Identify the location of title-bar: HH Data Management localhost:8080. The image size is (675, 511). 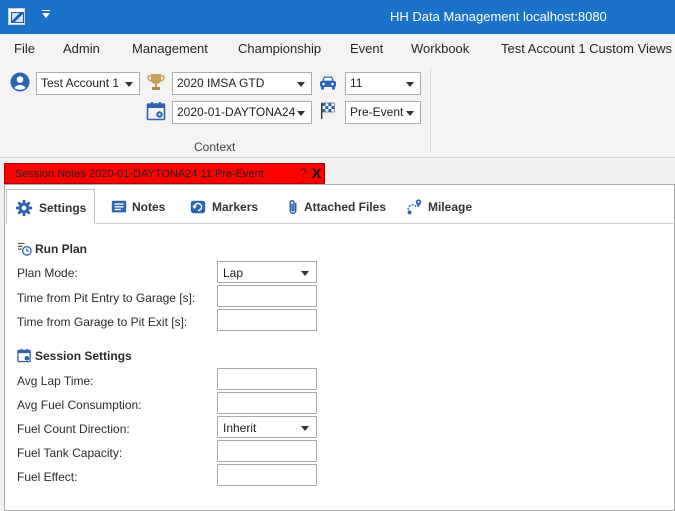
(337, 17).